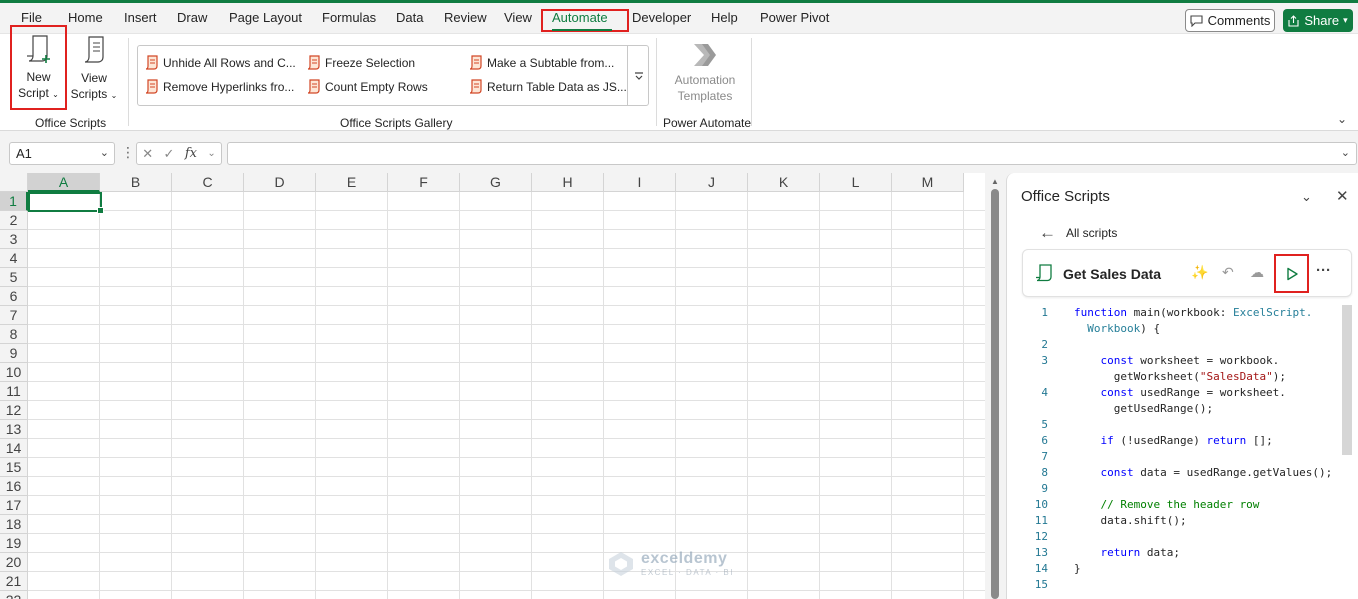 The image size is (1358, 599). Describe the element at coordinates (147, 154) in the screenshot. I see `cancel-icon: ✕` at that location.